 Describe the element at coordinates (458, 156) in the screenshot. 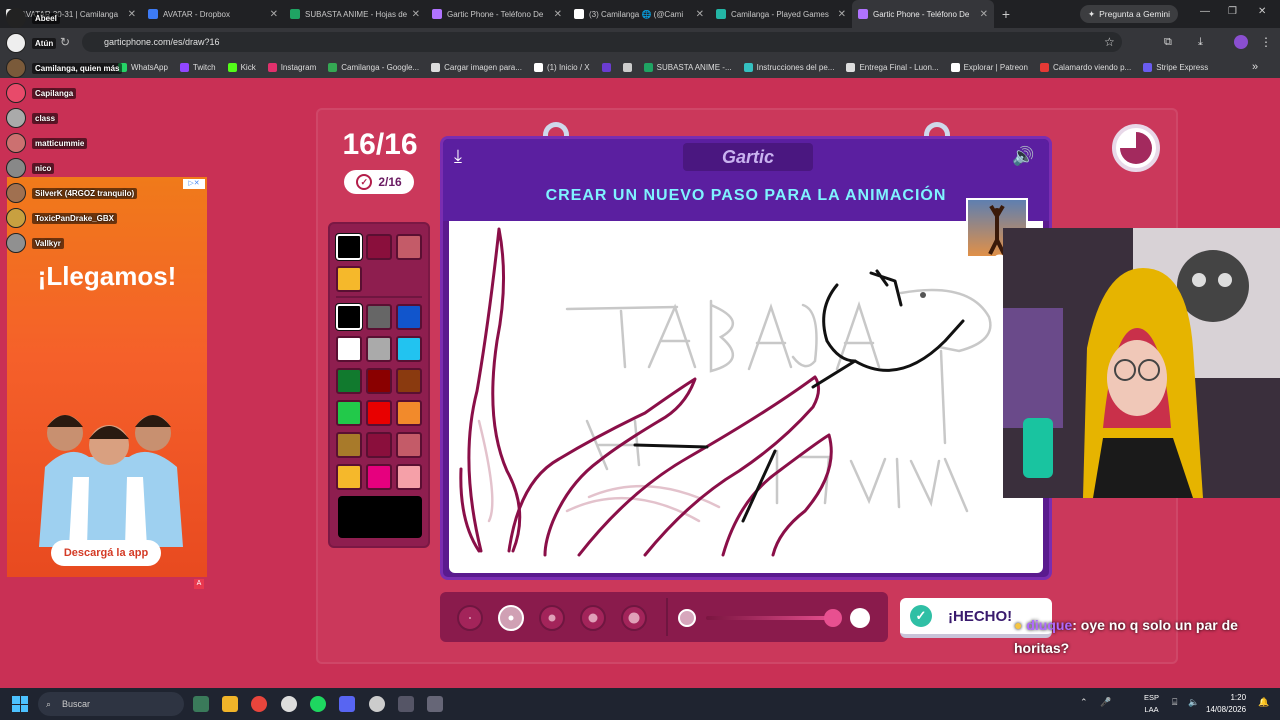

I see `download-drawing-icon: ⤓` at that location.